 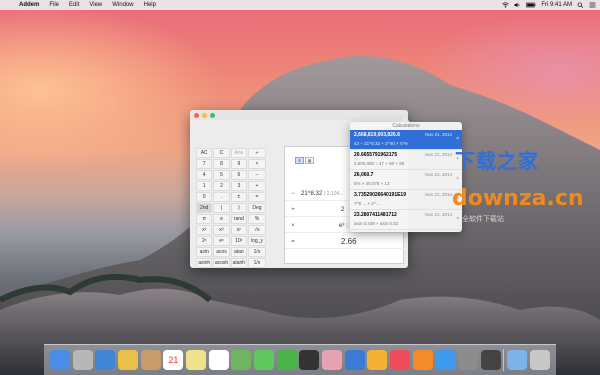 What do you see at coordinates (74, 5) in the screenshot?
I see `menu-edit: Edit` at bounding box center [74, 5].